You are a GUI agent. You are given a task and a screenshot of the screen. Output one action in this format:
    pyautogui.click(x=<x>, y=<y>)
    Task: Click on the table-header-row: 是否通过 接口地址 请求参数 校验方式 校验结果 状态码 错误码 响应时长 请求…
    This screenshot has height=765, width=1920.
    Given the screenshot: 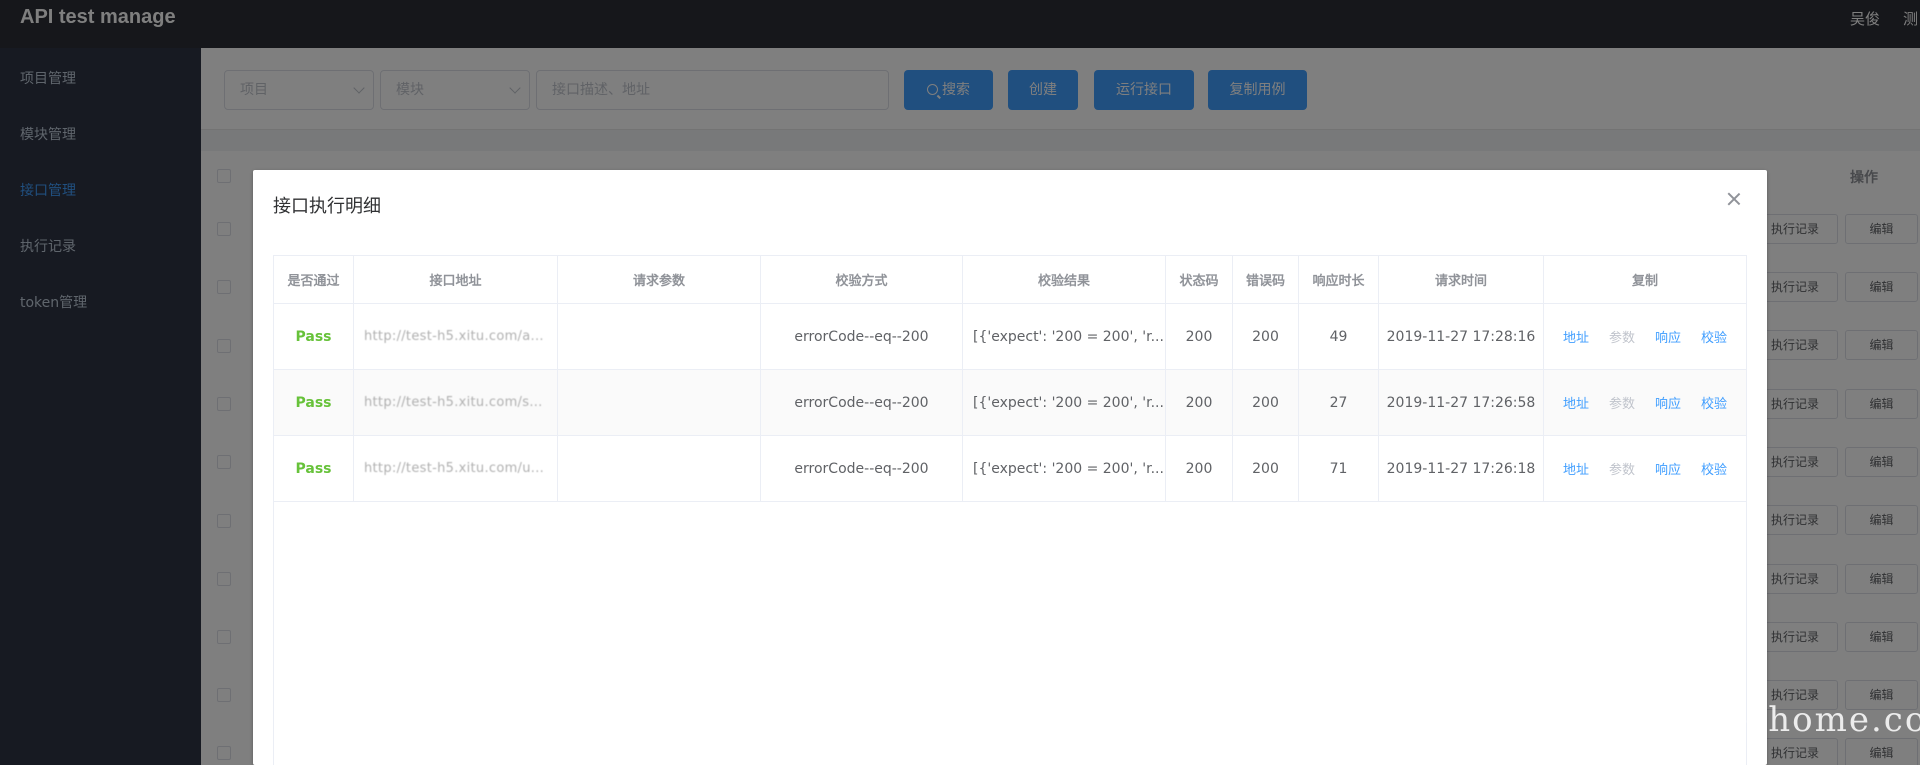 What is the action you would take?
    pyautogui.click(x=1010, y=280)
    